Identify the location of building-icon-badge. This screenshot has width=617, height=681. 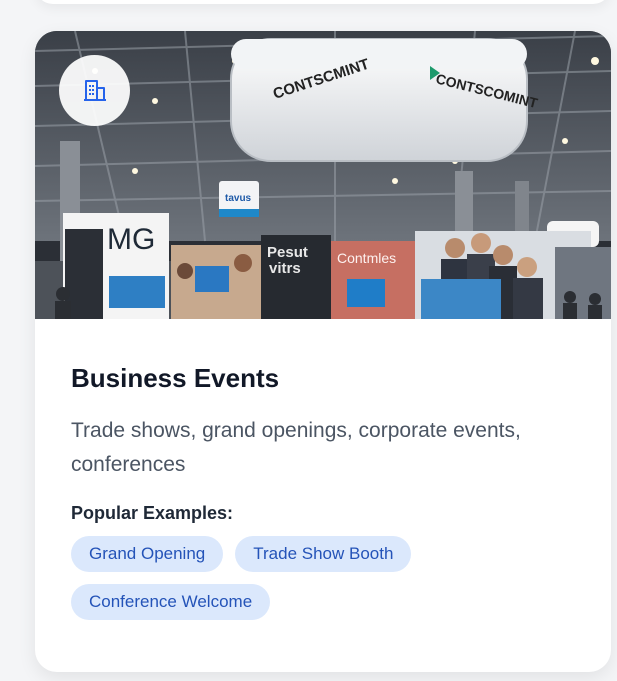
(94, 90).